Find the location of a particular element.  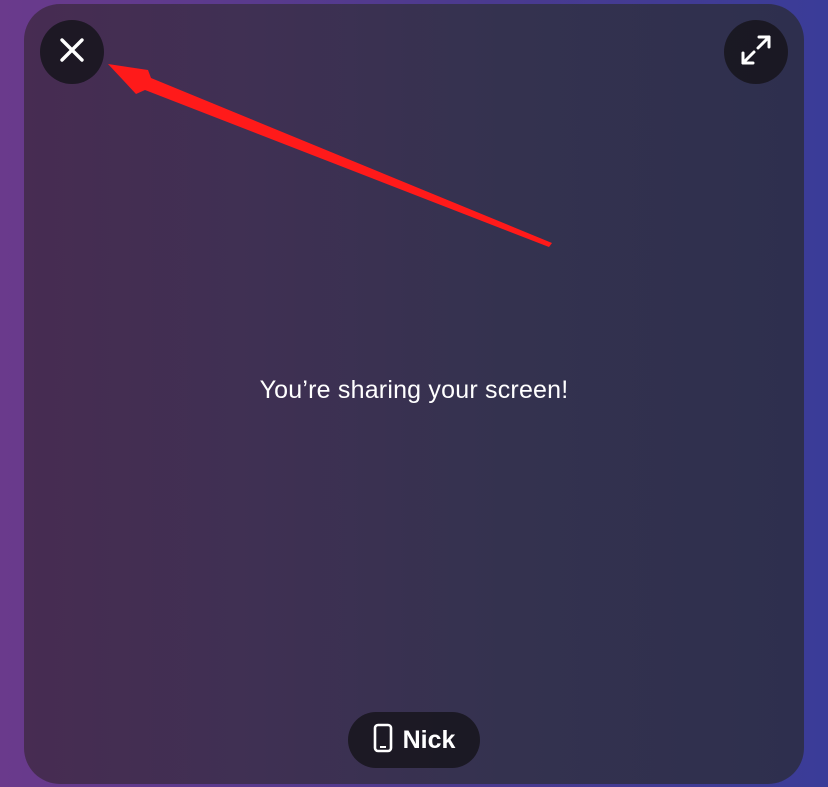

close-icon is located at coordinates (72, 52).